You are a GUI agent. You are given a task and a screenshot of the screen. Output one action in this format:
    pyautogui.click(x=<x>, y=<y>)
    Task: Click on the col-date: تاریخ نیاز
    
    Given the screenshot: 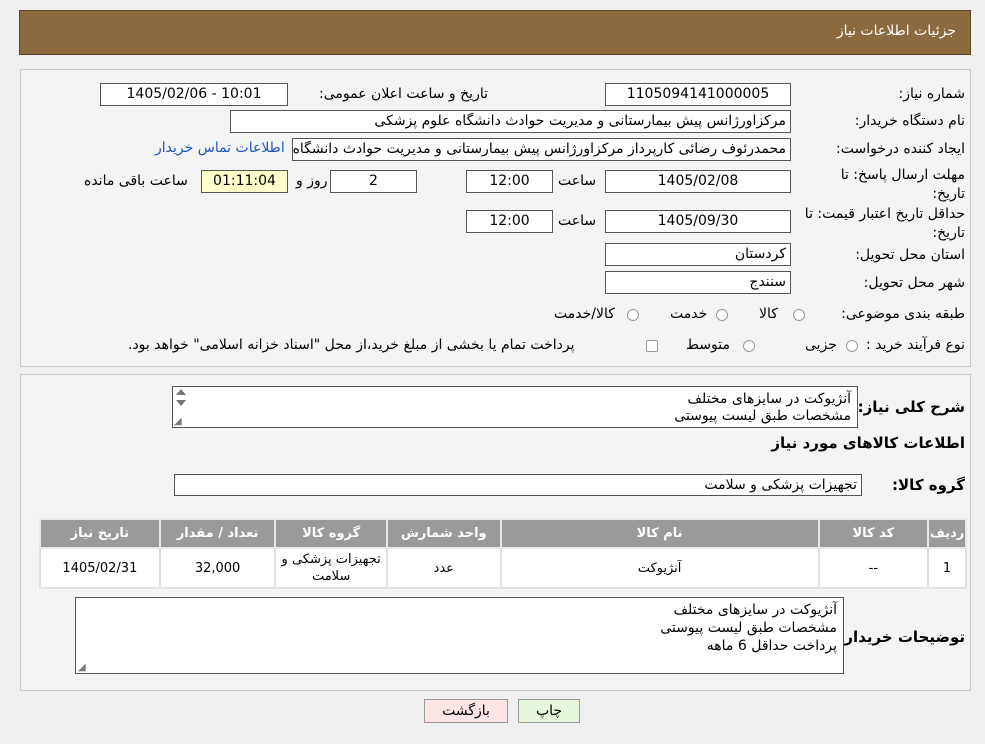 What is the action you would take?
    pyautogui.click(x=100, y=533)
    